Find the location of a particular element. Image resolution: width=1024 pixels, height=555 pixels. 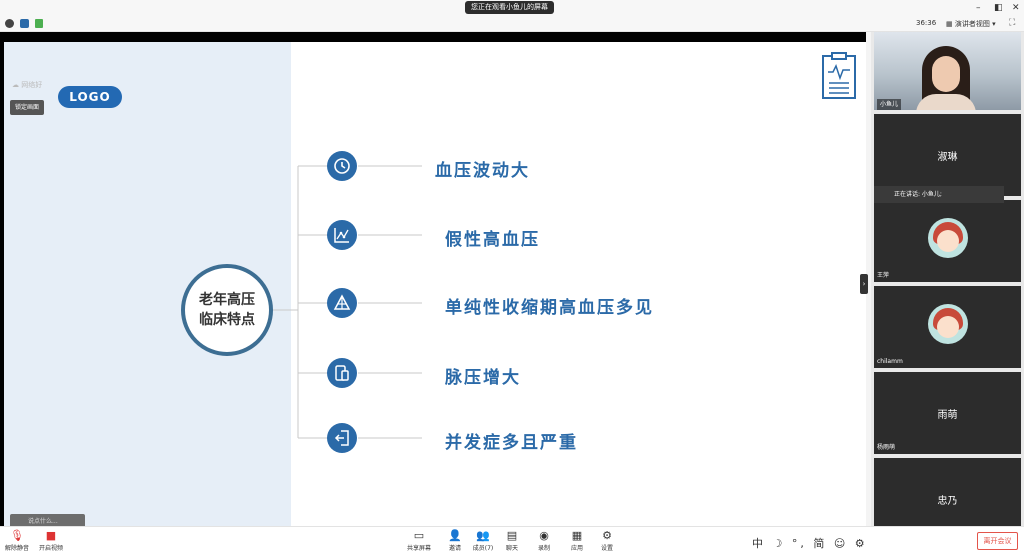

speaking-indicator: 正在讲话: 小鱼儿; is located at coordinates (939, 194).